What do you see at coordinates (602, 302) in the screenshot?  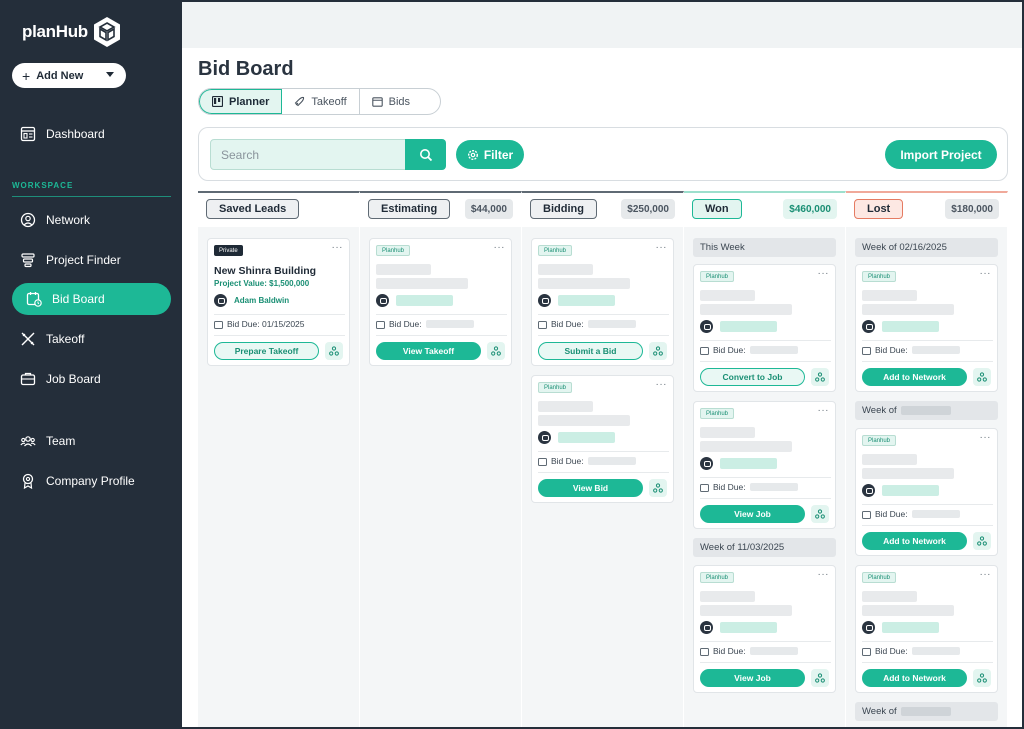 I see `project-card: Planhub ··· Bid Due: Submit a Bid` at bounding box center [602, 302].